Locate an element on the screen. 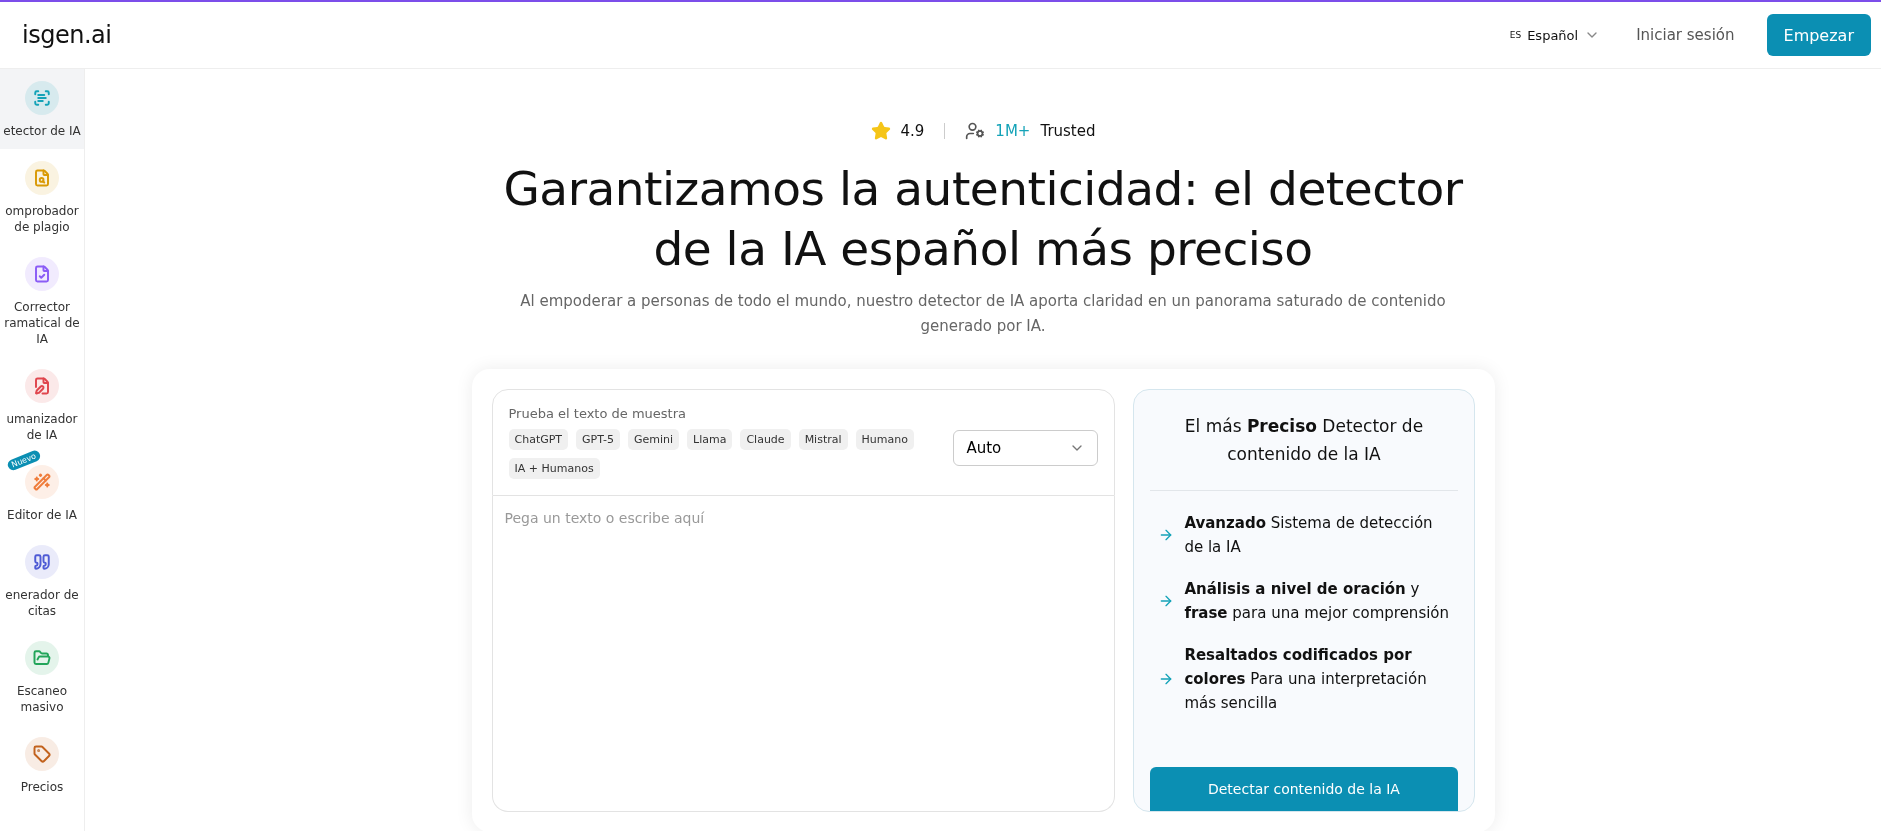 The width and height of the screenshot is (1881, 831). sample-chip: Llama is located at coordinates (710, 439).